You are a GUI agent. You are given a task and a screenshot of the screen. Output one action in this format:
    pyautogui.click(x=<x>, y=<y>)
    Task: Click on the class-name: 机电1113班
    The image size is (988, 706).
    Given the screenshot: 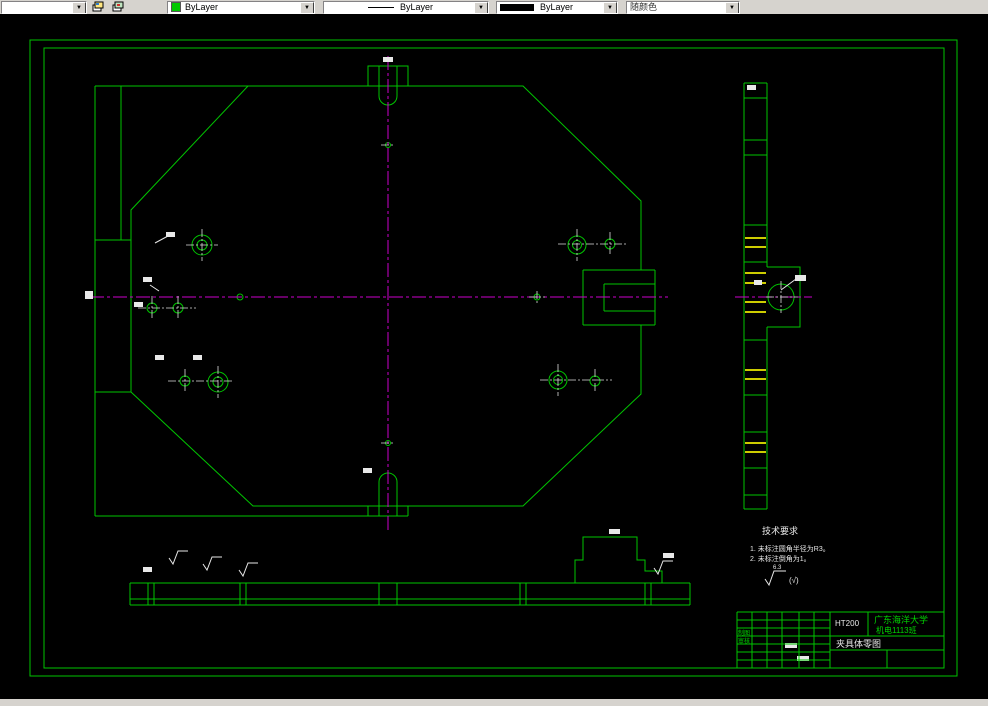 What is the action you would take?
    pyautogui.click(x=896, y=630)
    